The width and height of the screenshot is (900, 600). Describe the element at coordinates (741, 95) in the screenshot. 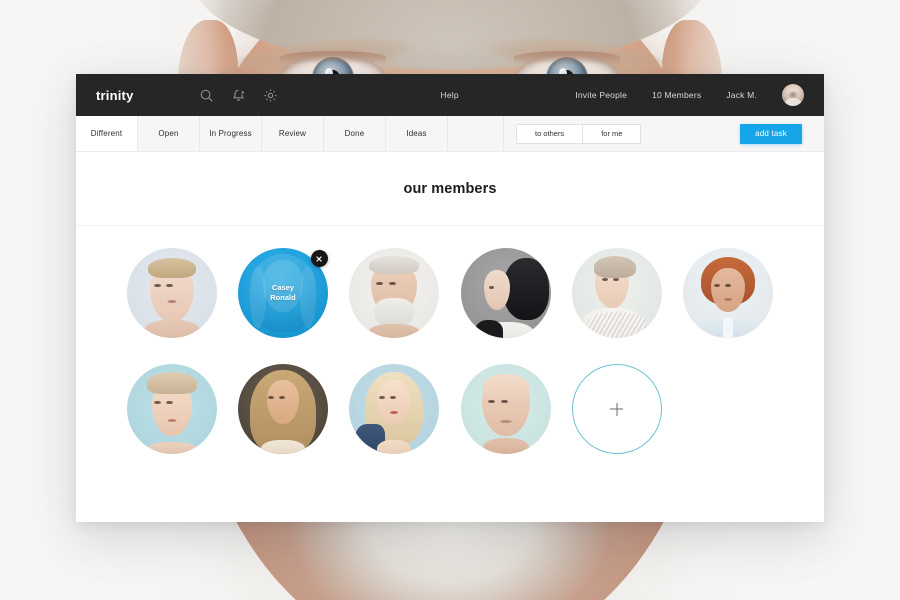

I see `current-user-name: Jack M.` at that location.